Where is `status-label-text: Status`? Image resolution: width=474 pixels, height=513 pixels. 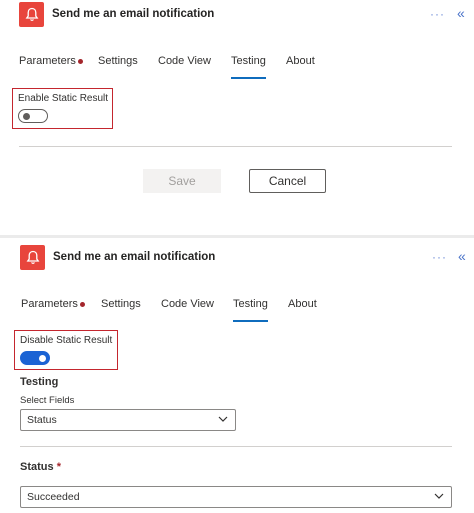 status-label-text: Status is located at coordinates (37, 467).